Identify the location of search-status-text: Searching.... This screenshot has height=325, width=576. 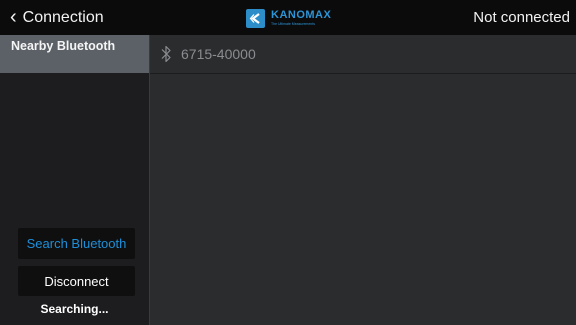
(74, 309).